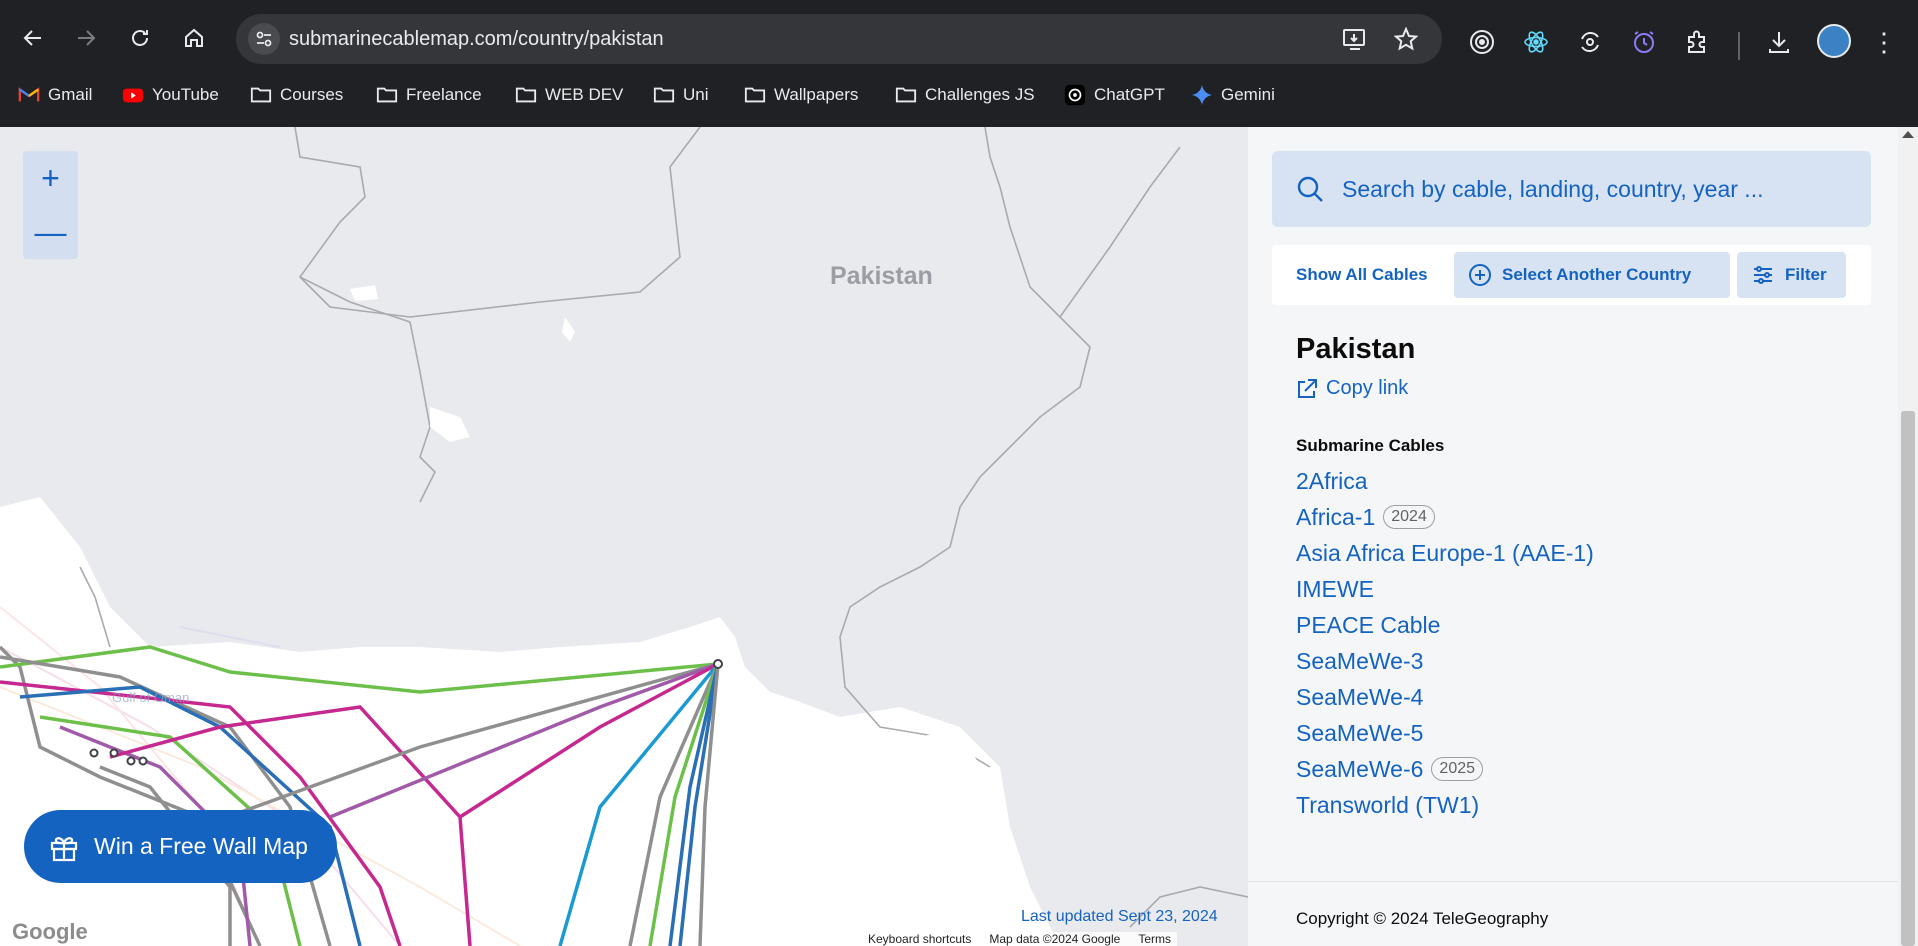 The image size is (1918, 946). I want to click on bookmark-label: YouTube, so click(185, 94).